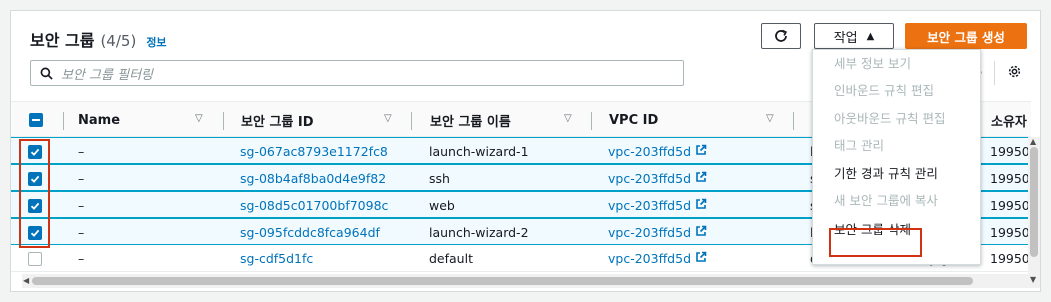  What do you see at coordinates (439, 178) in the screenshot?
I see `cell-sg-name: ssh` at bounding box center [439, 178].